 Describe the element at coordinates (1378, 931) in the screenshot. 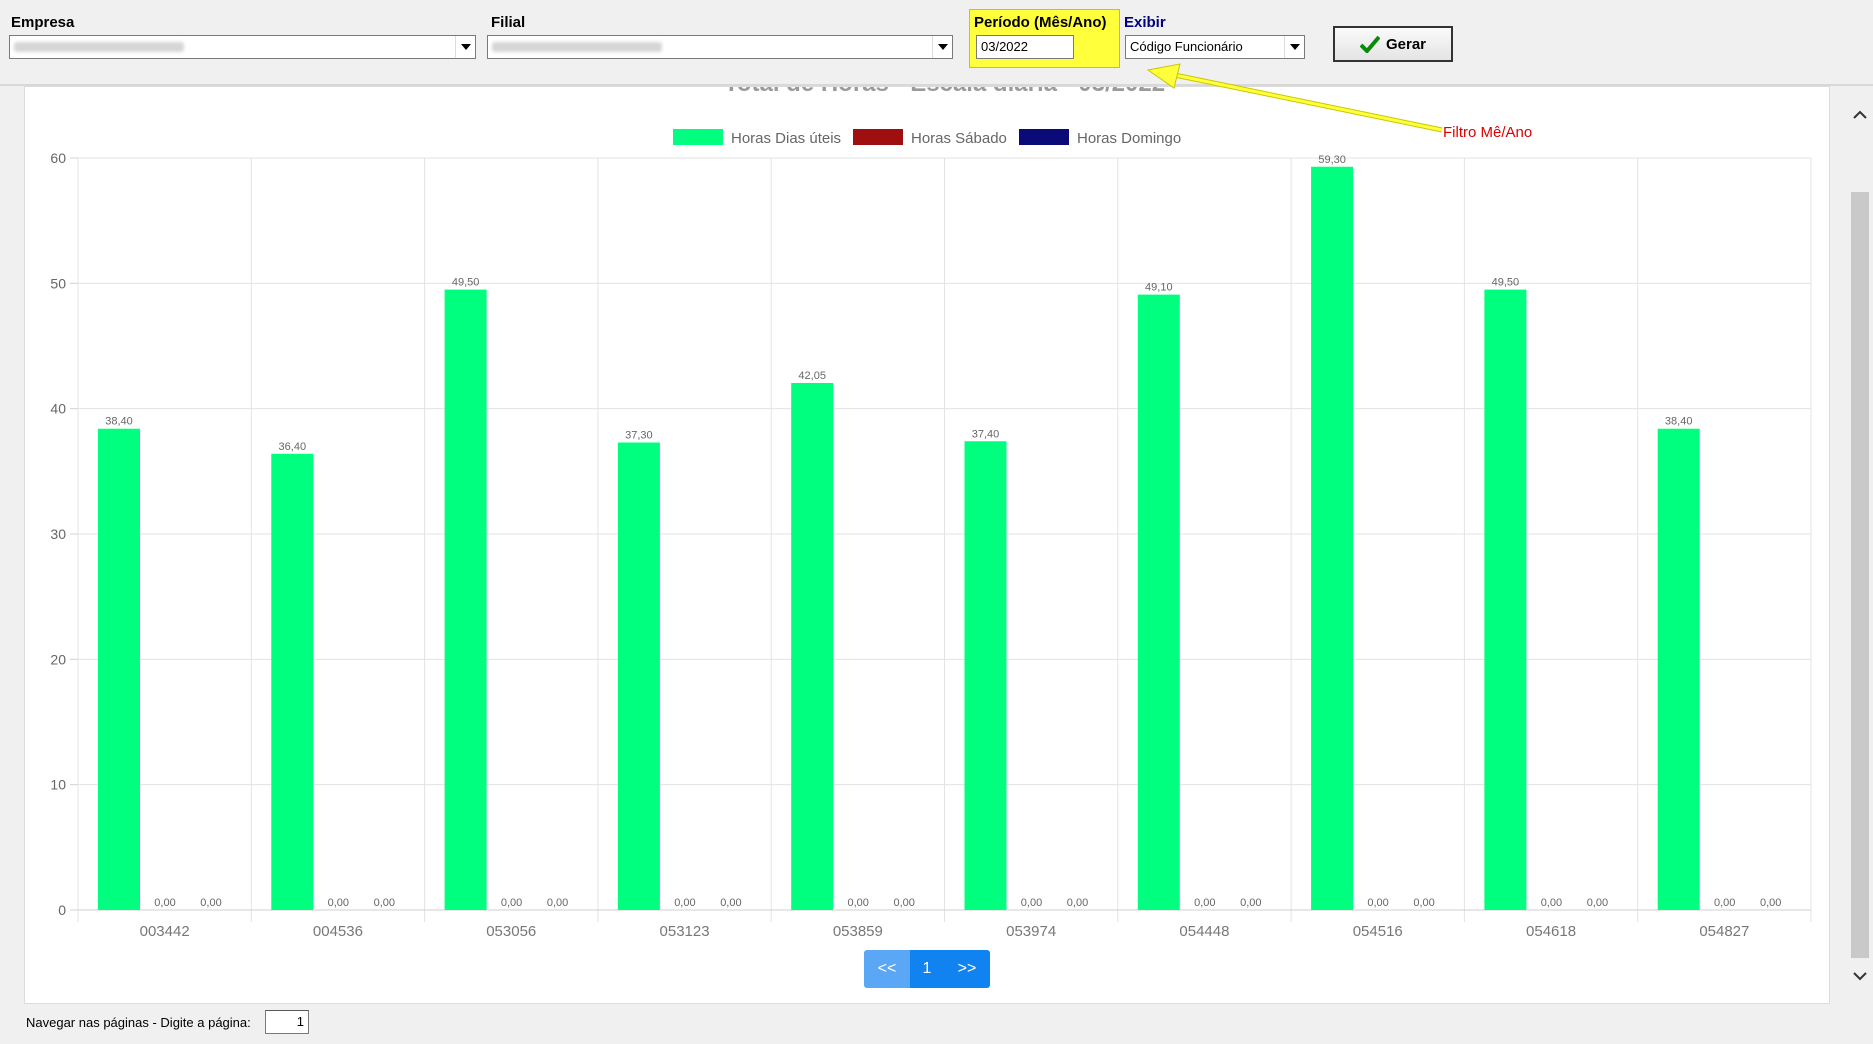

I see `x-tick-label: 054516` at that location.